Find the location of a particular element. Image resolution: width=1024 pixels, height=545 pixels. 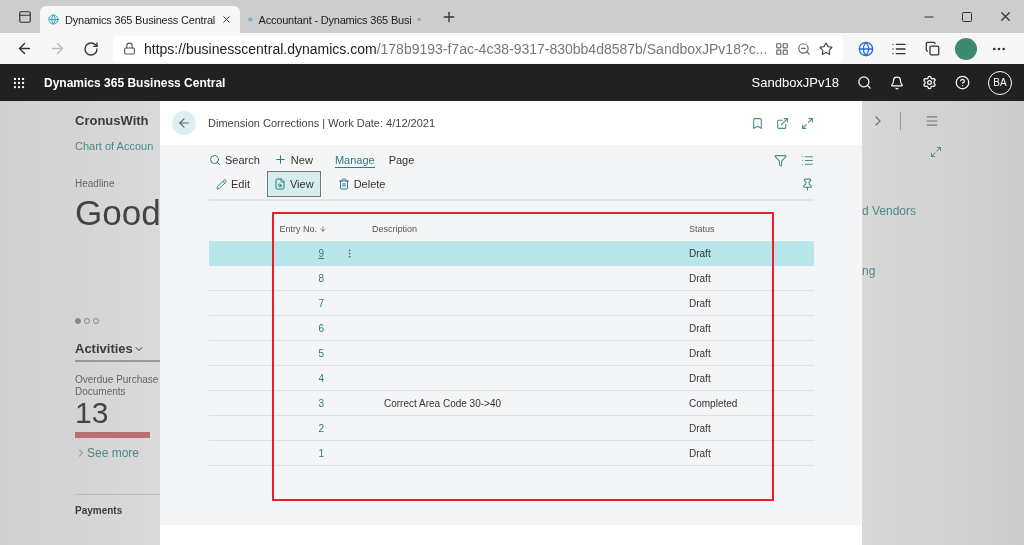

menu-button: Search is located at coordinates (234, 160).